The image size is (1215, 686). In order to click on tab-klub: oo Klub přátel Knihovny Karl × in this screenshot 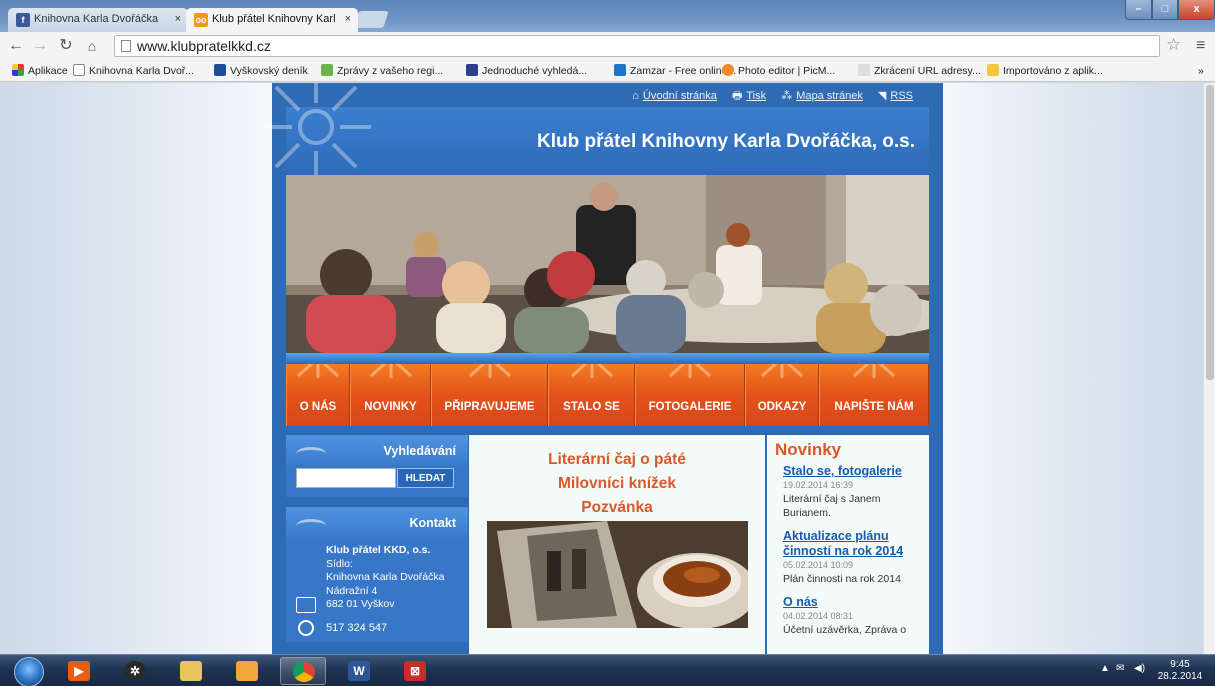, I will do `click(272, 20)`.